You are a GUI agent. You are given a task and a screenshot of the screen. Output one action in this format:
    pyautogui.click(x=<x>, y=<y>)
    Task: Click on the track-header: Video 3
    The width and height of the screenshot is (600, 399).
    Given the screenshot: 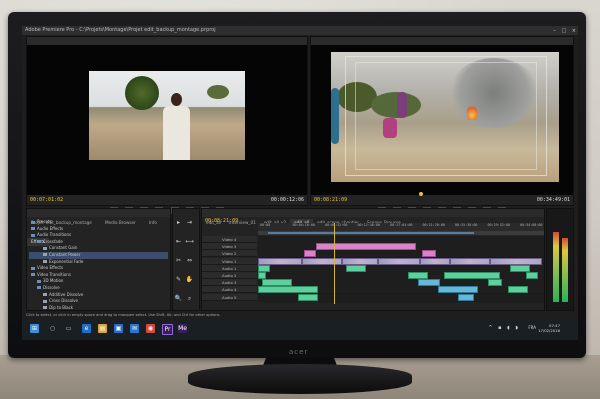 What is the action you would take?
    pyautogui.click(x=229, y=247)
    